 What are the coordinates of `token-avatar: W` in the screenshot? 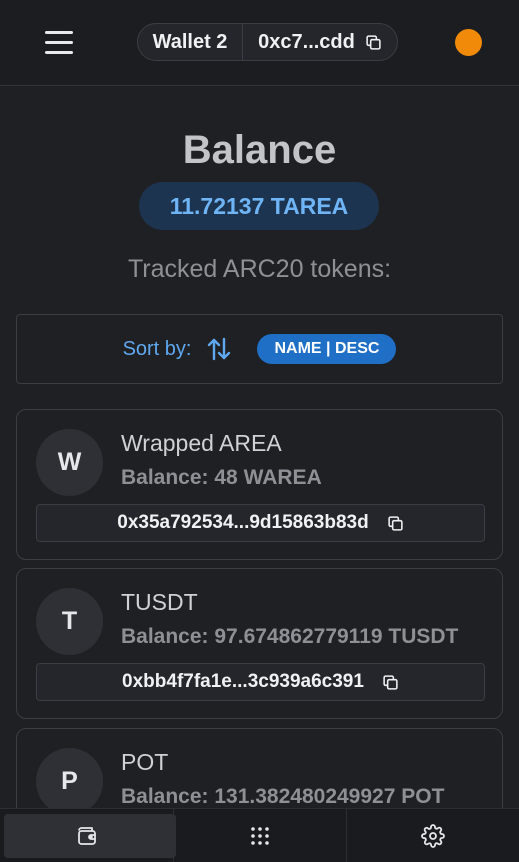 It's located at (69, 462).